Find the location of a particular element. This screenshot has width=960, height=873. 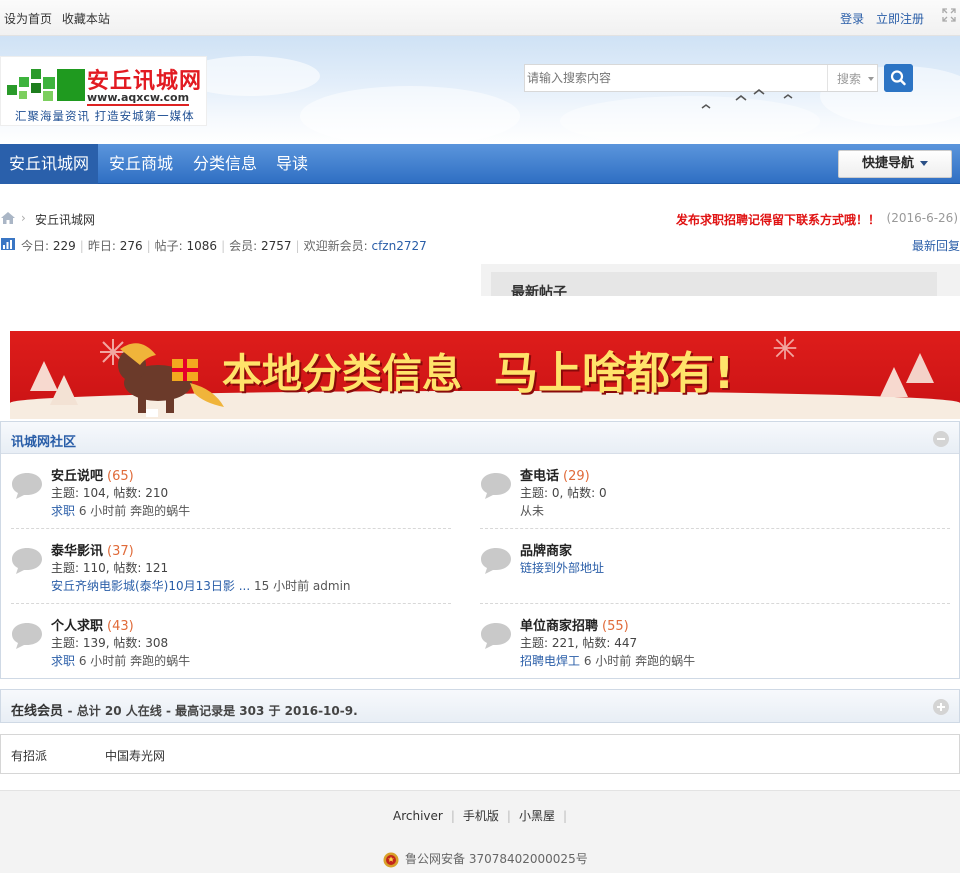

nav-item-home: 安丘讯城网 is located at coordinates (49, 164).